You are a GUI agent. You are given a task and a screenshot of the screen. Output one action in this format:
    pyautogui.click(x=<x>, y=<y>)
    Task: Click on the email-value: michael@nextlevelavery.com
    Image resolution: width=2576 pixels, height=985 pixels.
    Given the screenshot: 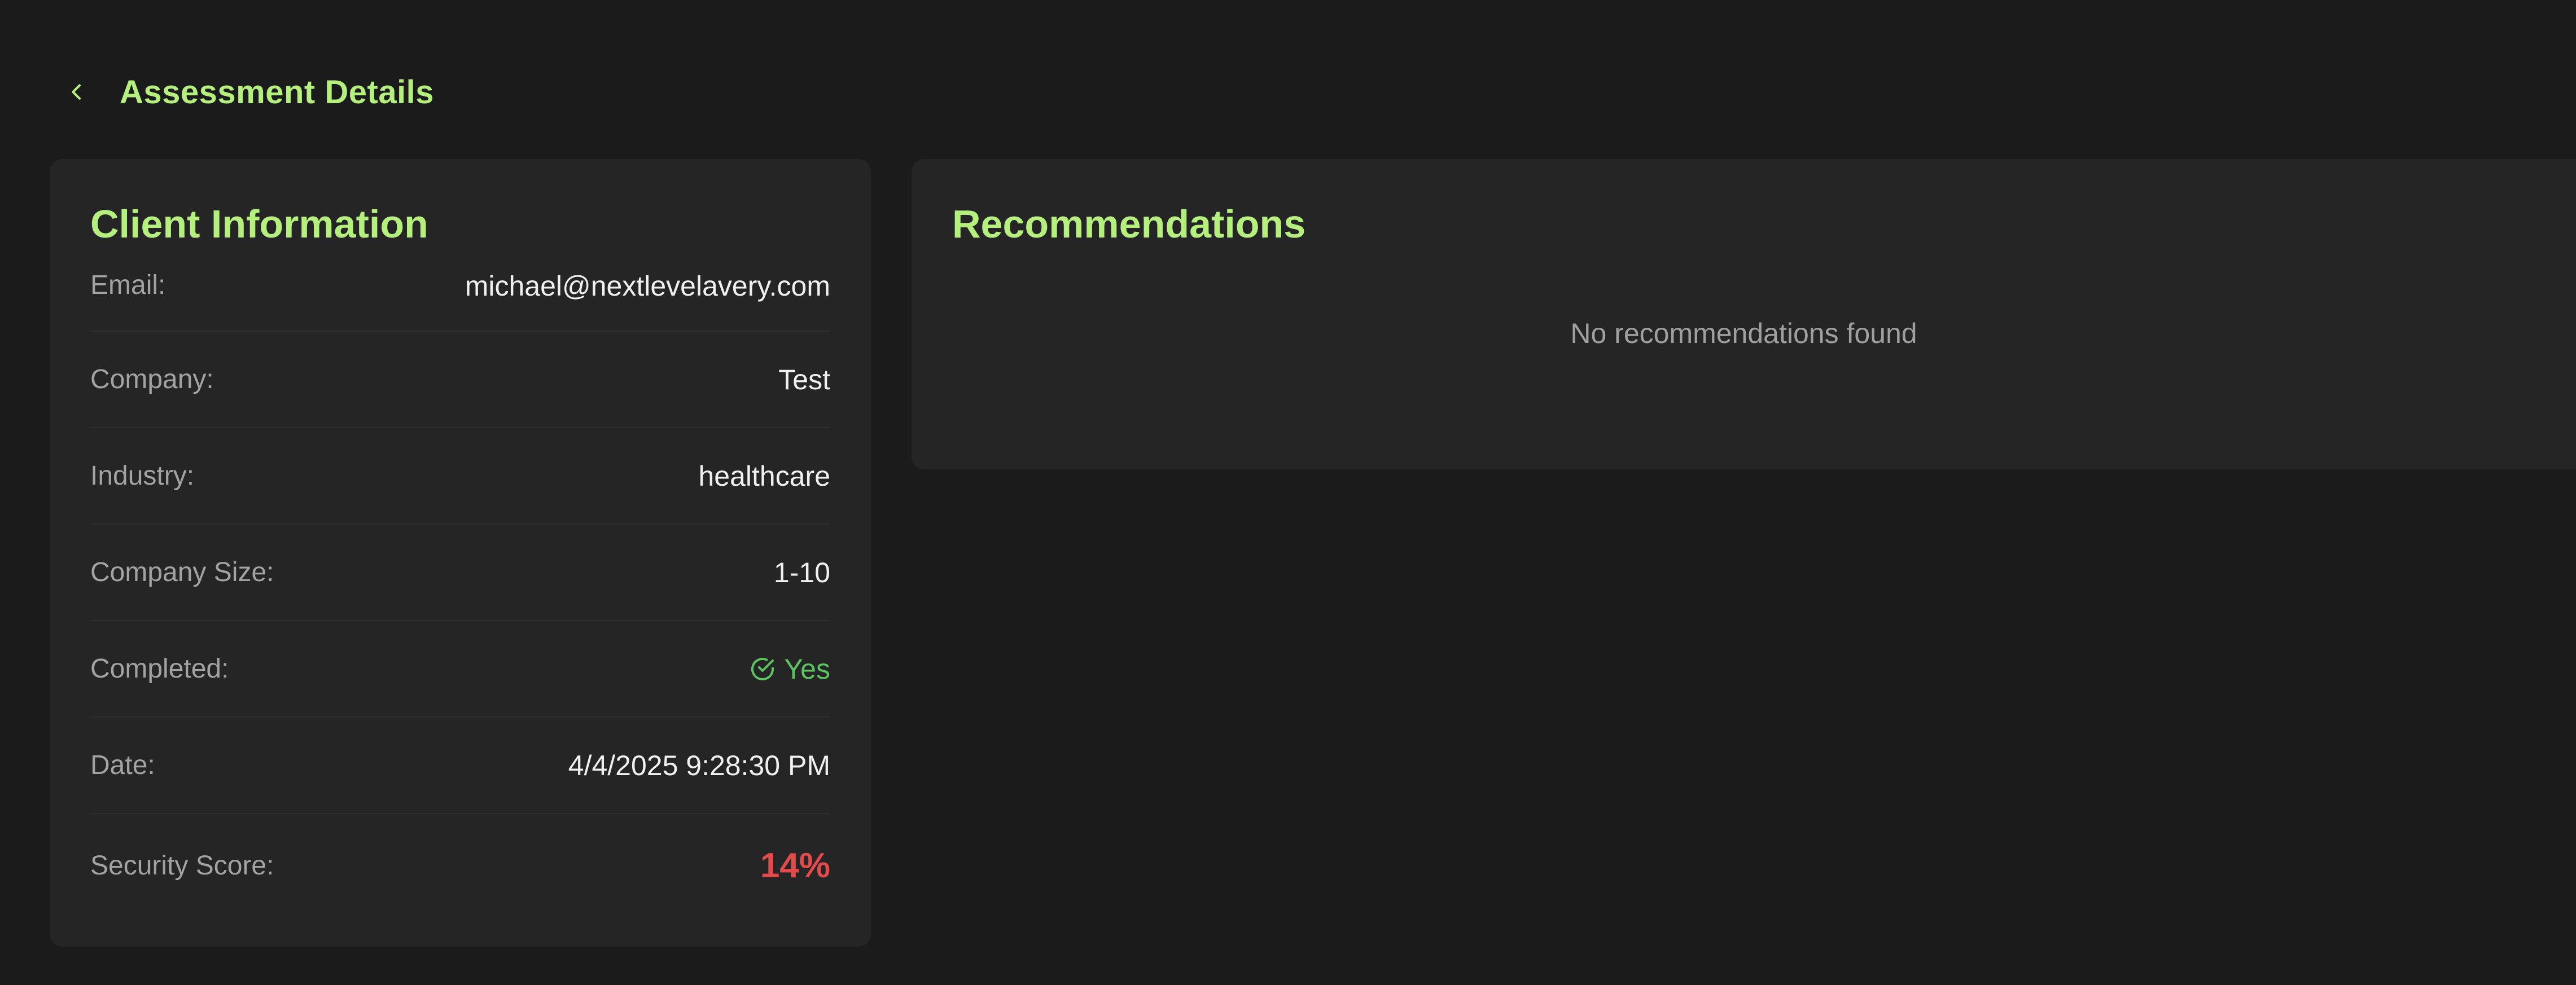 What is the action you would take?
    pyautogui.click(x=647, y=286)
    